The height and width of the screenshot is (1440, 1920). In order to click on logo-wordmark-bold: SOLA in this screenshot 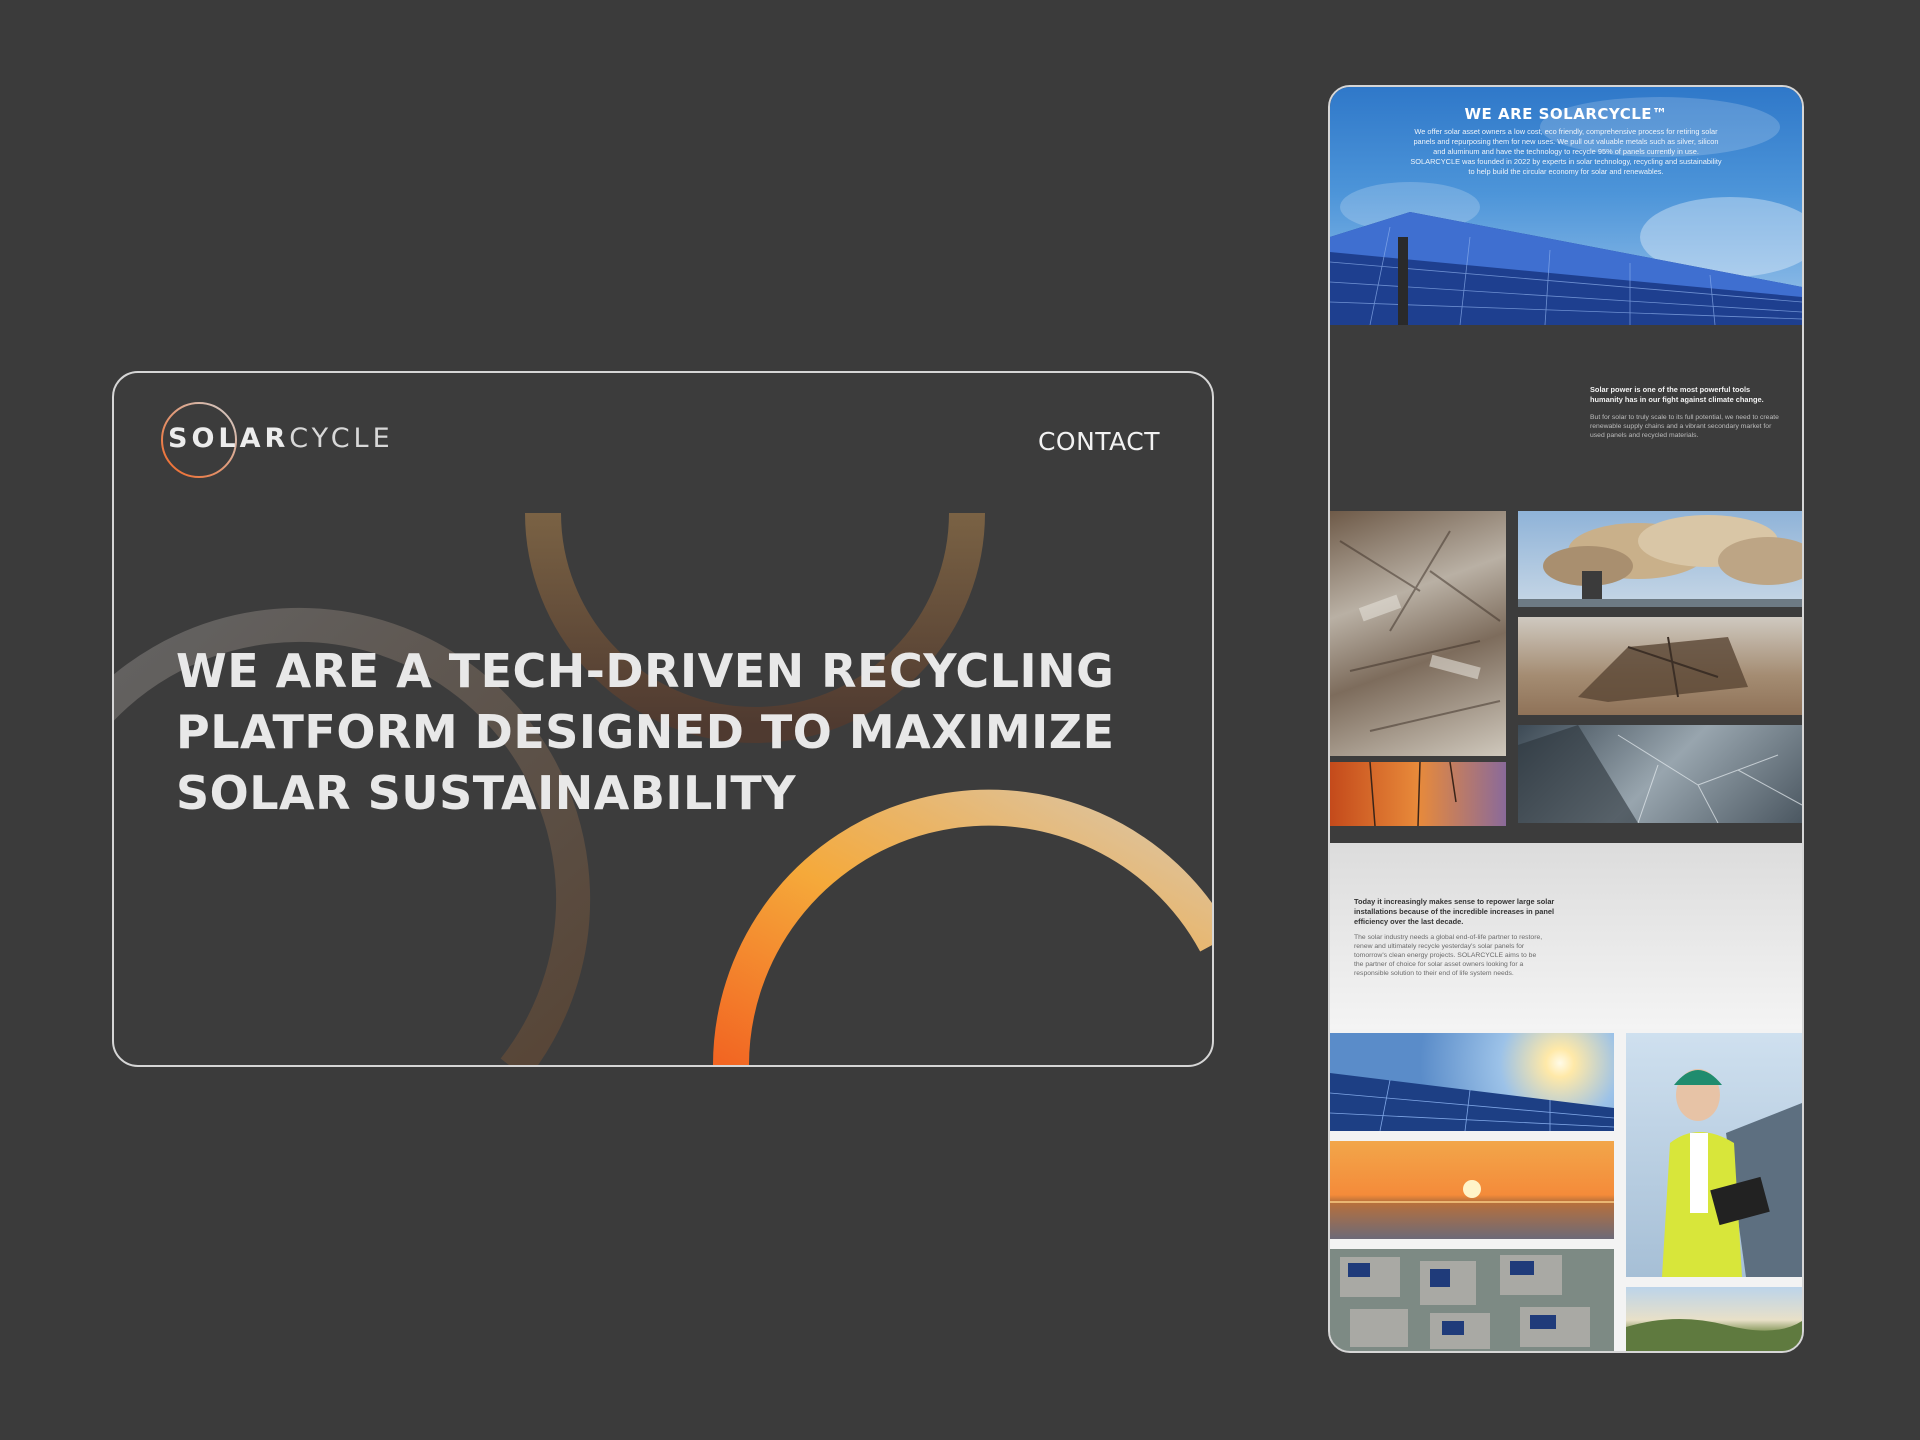, I will do `click(216, 438)`.